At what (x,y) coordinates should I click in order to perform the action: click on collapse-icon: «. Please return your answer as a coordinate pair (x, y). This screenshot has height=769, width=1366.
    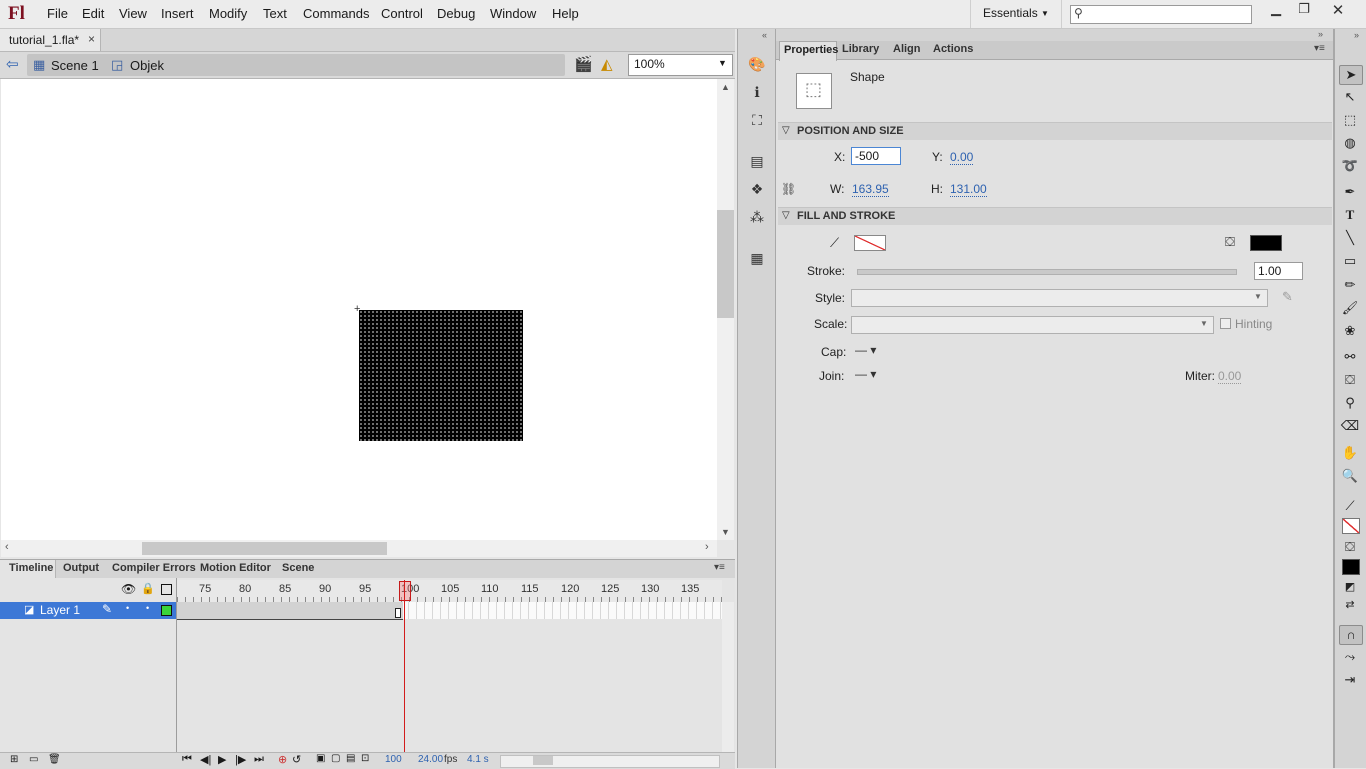
    Looking at the image, I should click on (764, 35).